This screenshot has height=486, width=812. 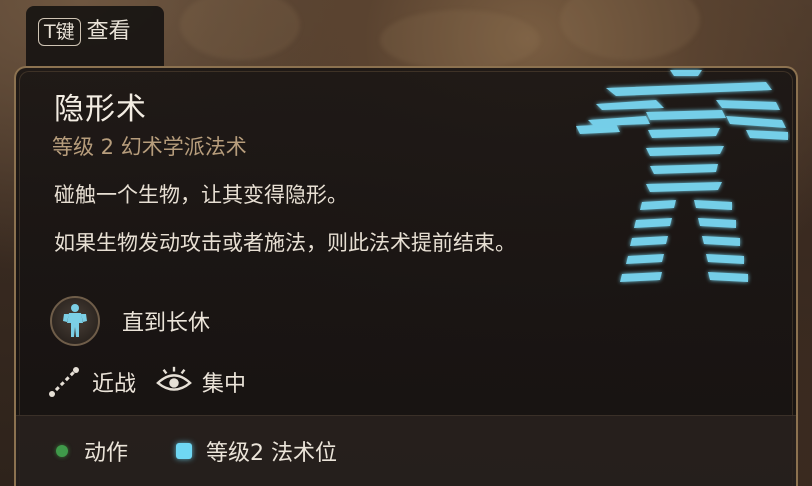 I want to click on duration-row: 直到长休, so click(x=130, y=321).